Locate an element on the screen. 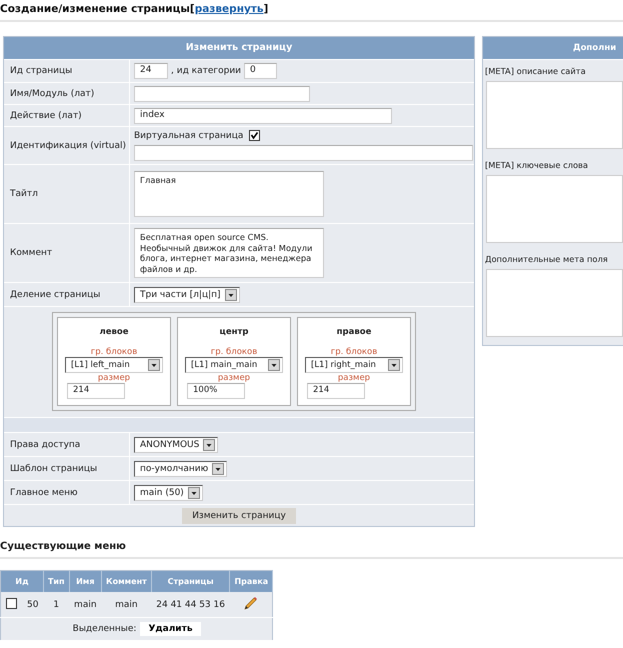 This screenshot has width=623, height=648. pencil-icon is located at coordinates (251, 603).